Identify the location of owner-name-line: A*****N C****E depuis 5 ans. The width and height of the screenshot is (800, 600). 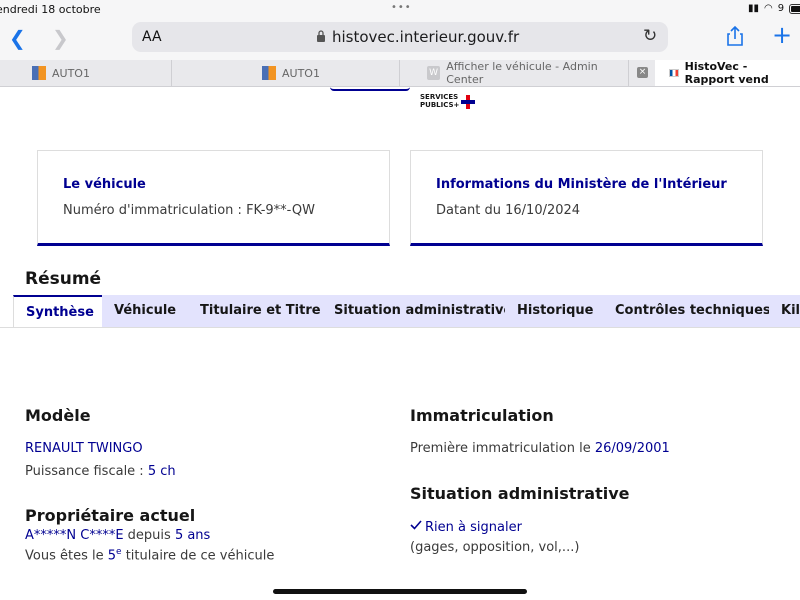
(118, 535).